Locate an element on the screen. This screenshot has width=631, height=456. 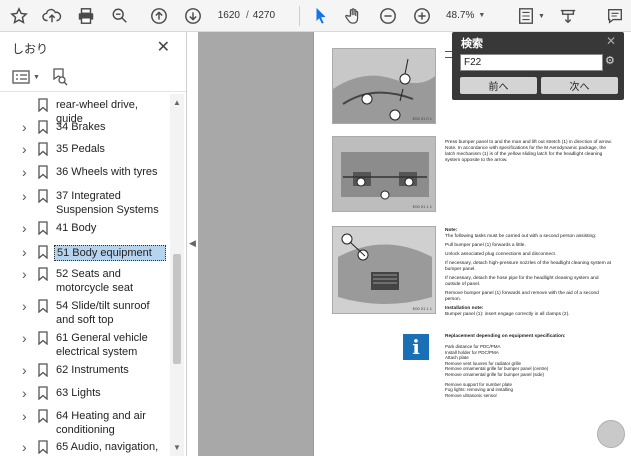
bookmark-item: › 41 Body is located at coordinates (85, 228).